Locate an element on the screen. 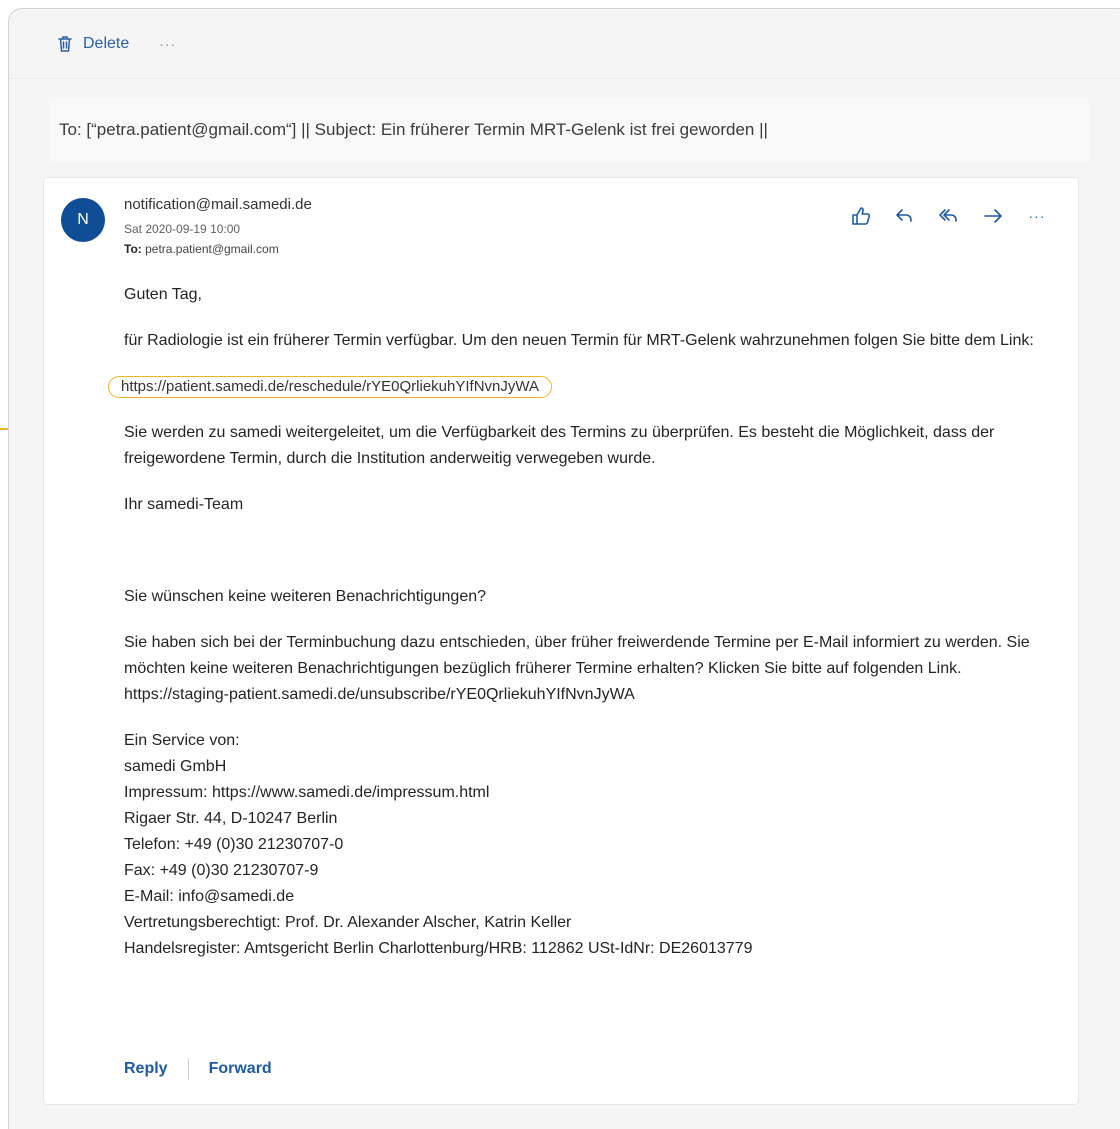  message-actions: ··· is located at coordinates (949, 216).